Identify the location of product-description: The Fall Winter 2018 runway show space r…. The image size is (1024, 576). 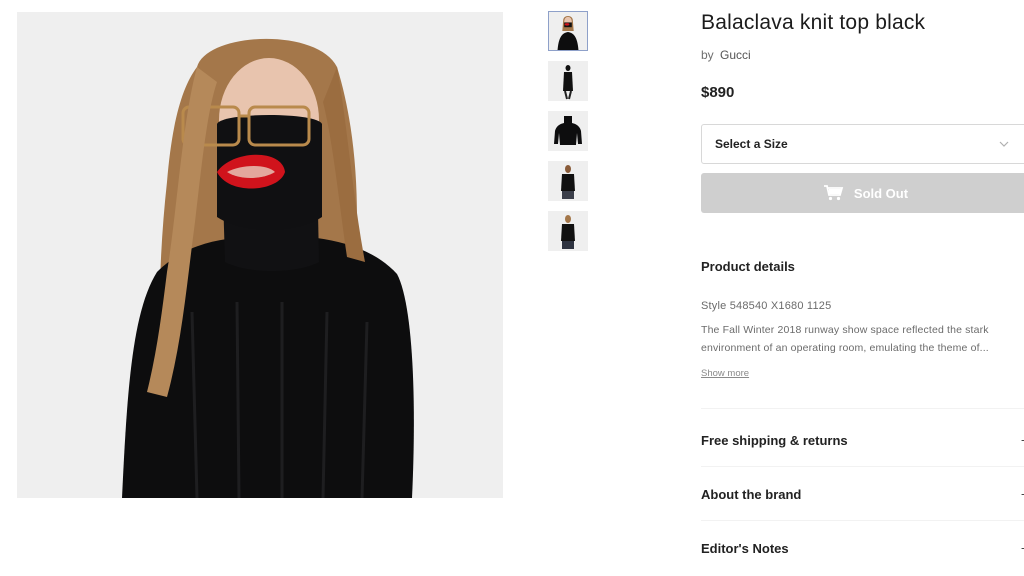
(845, 339).